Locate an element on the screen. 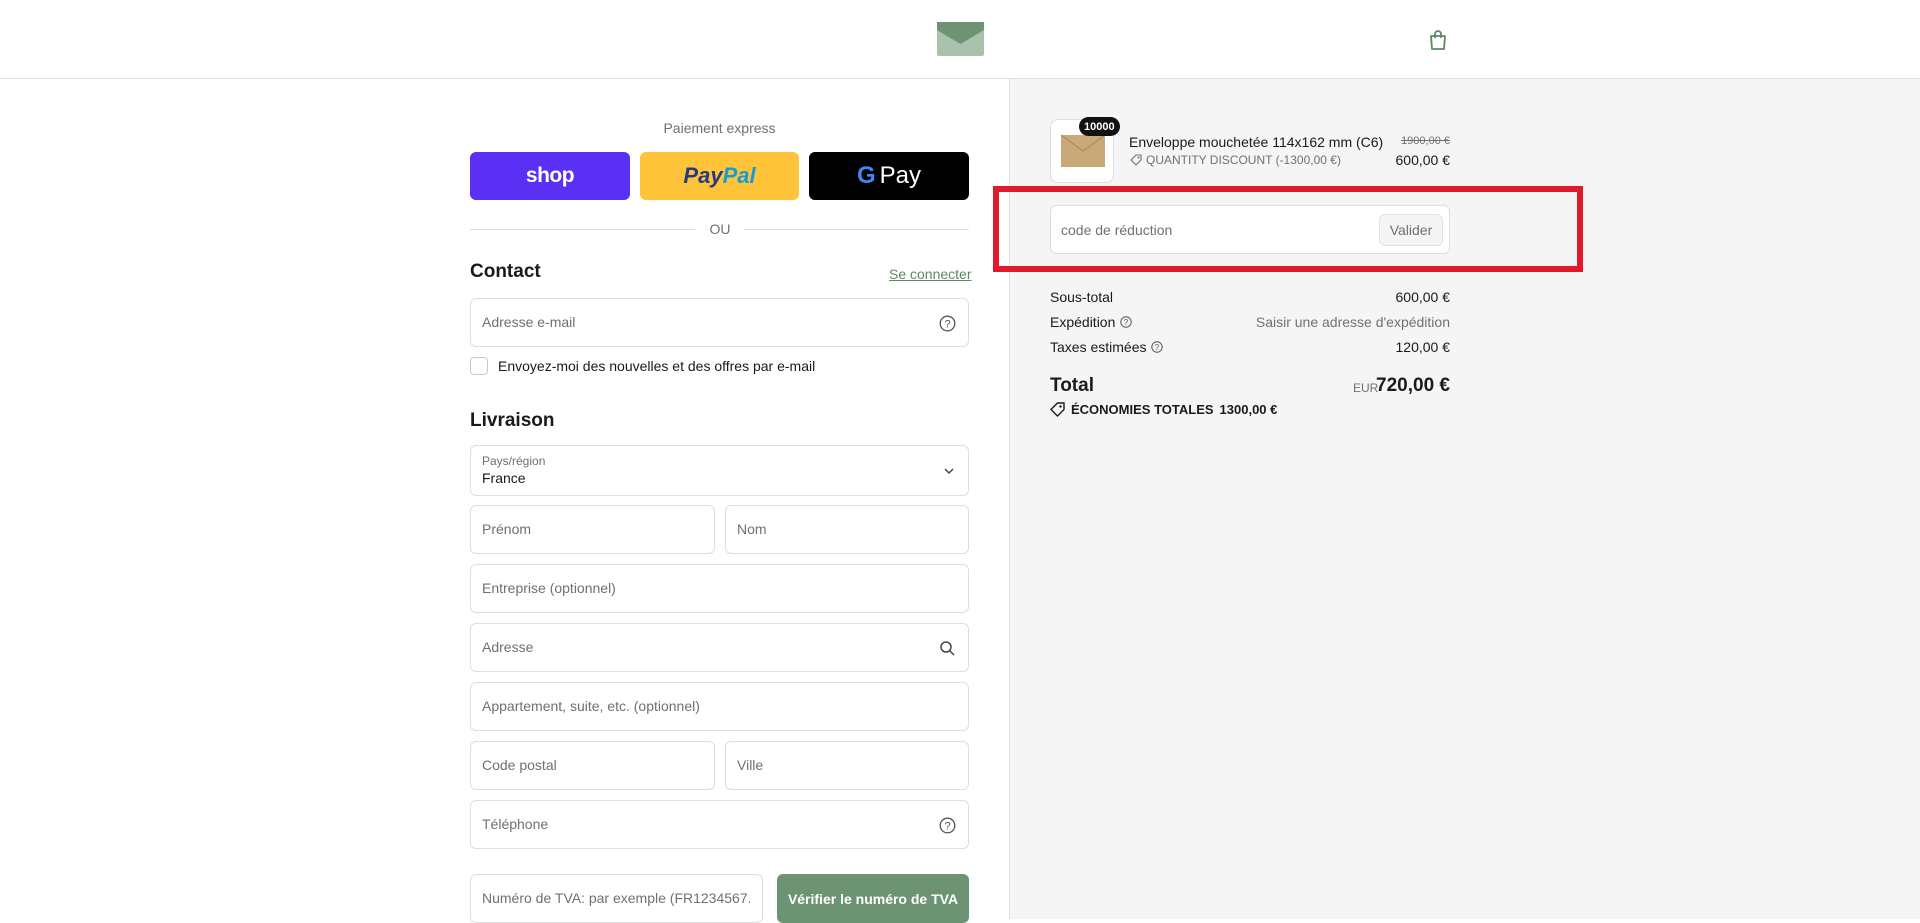 This screenshot has height=923, width=1920. last-name-placeholder: Nom is located at coordinates (752, 529).